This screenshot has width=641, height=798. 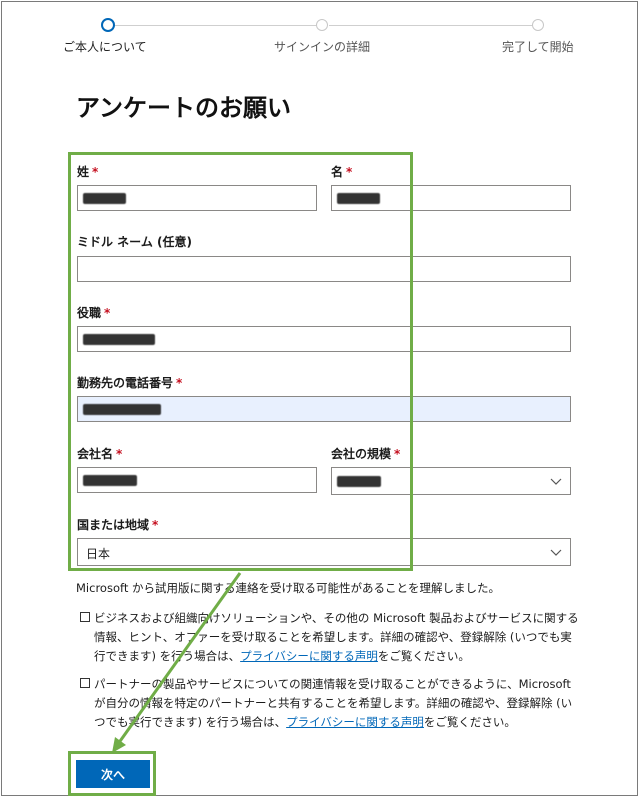 What do you see at coordinates (324, 409) in the screenshot?
I see `work-phone-input` at bounding box center [324, 409].